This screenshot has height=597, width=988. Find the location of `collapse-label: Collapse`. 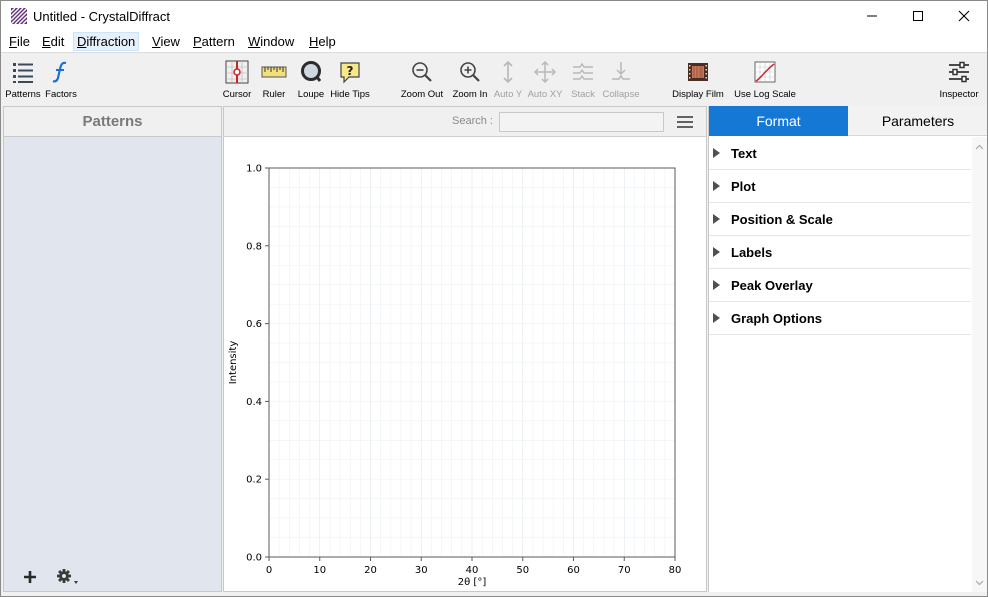

collapse-label: Collapse is located at coordinates (621, 94).